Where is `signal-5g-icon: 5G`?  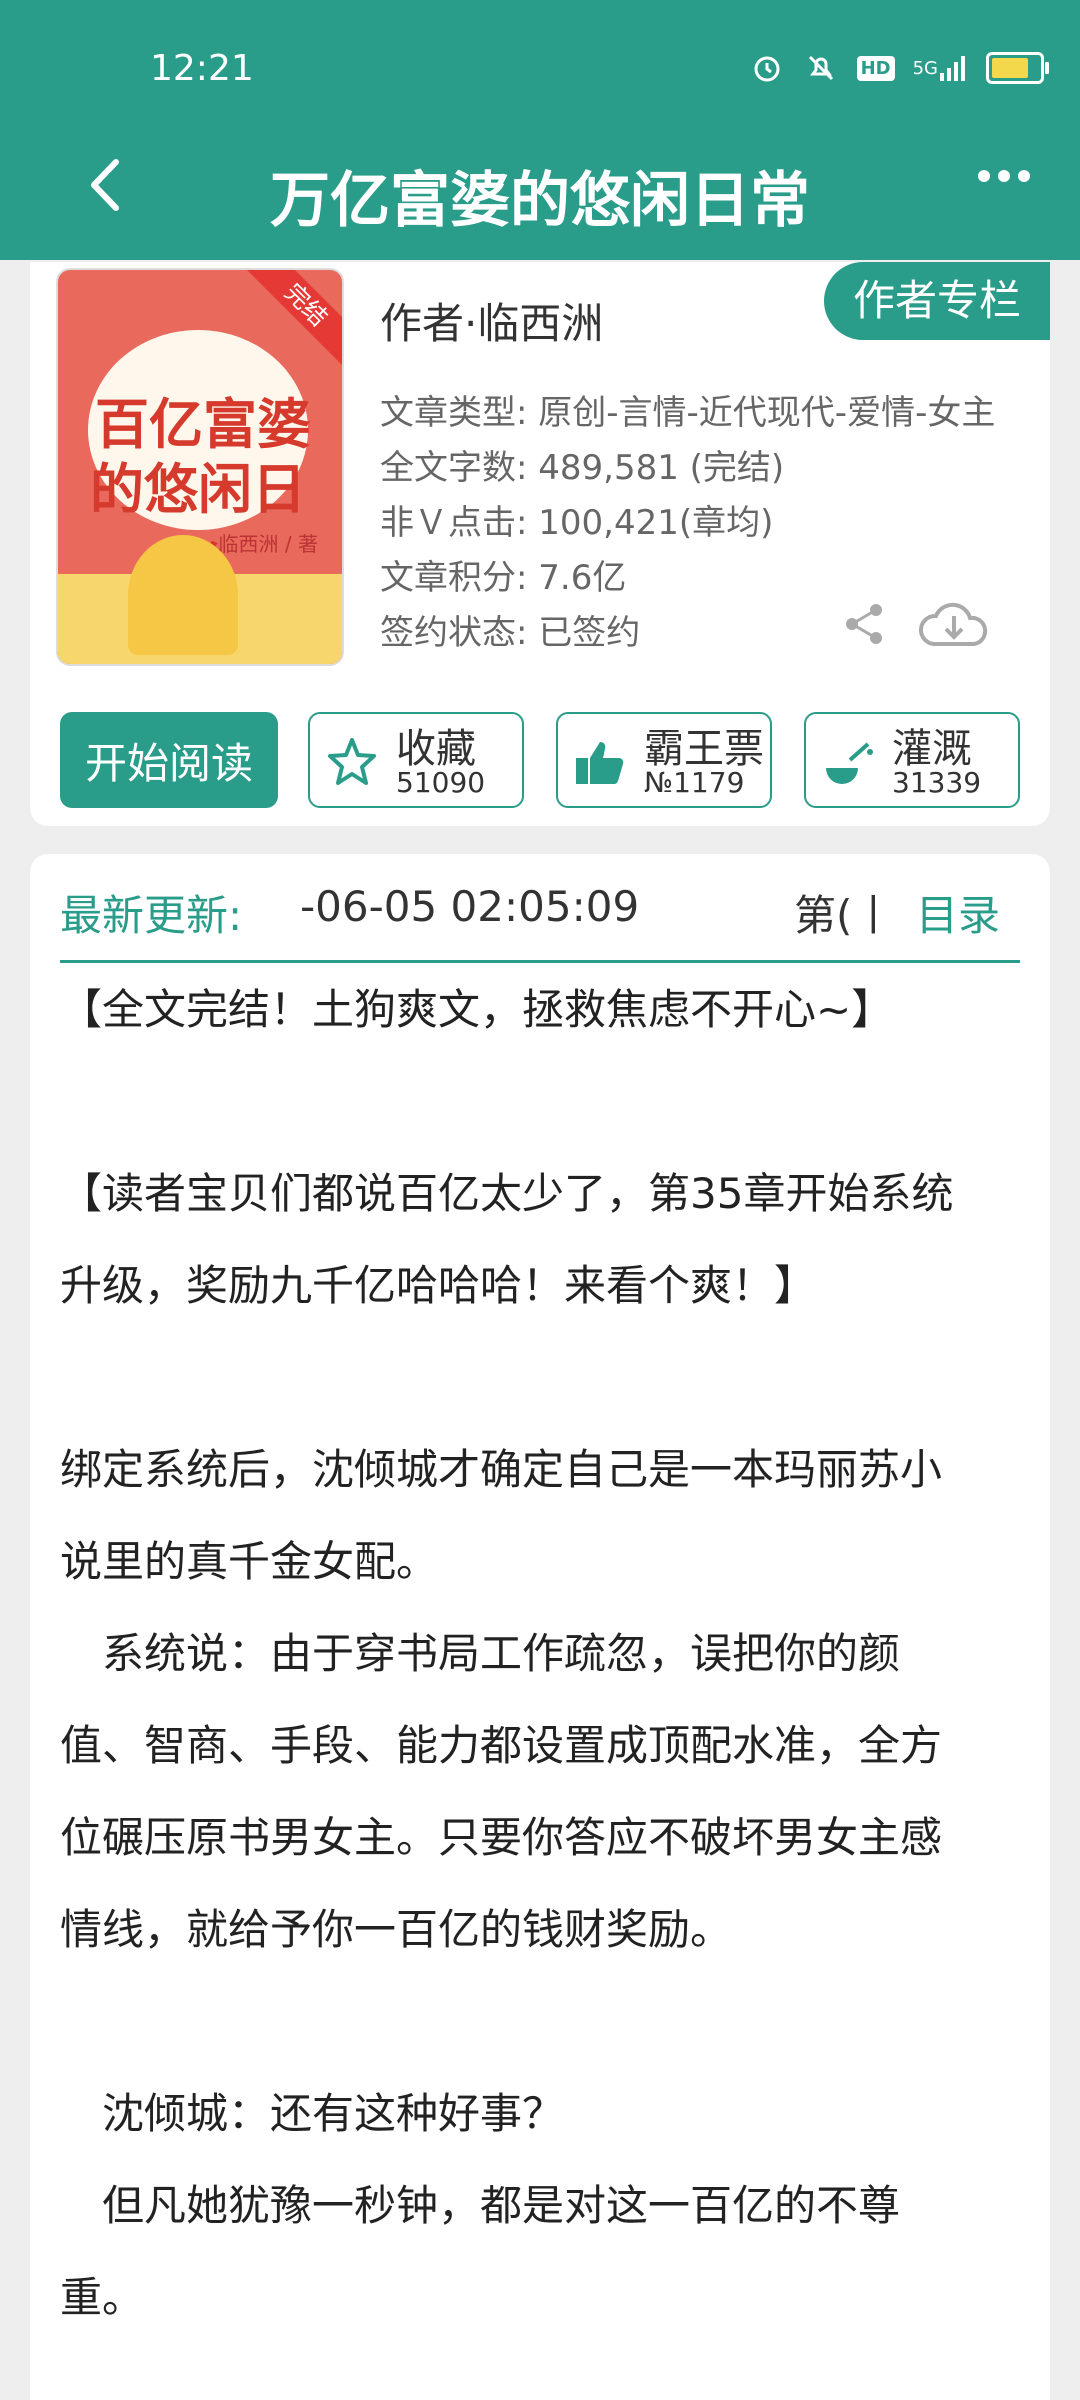 signal-5g-icon: 5G is located at coordinates (940, 68).